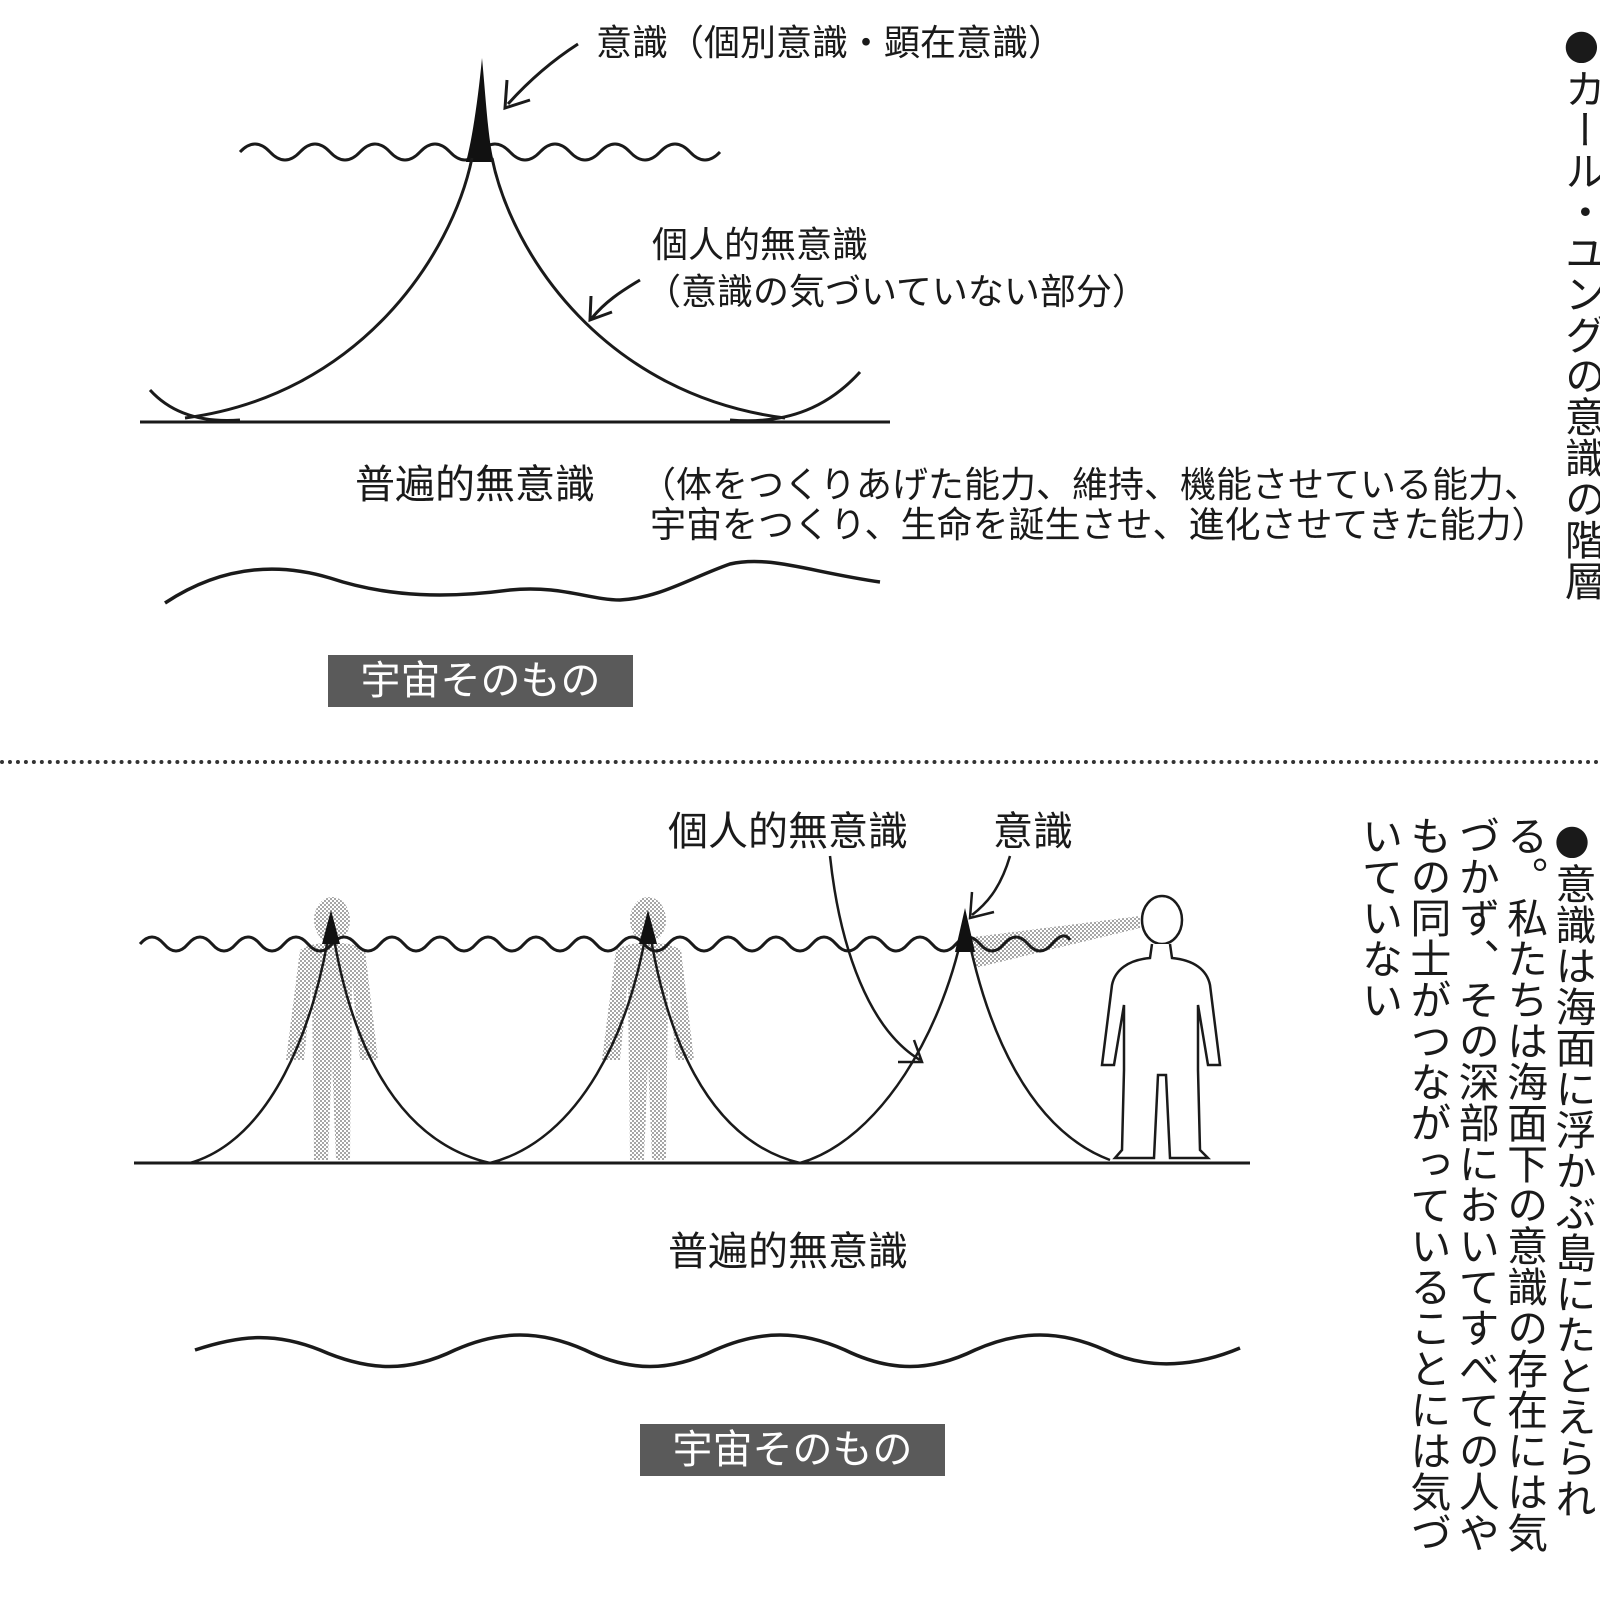 The height and width of the screenshot is (1617, 1600). What do you see at coordinates (605, 943) in the screenshot?
I see `bottom-sea-surface-wave` at bounding box center [605, 943].